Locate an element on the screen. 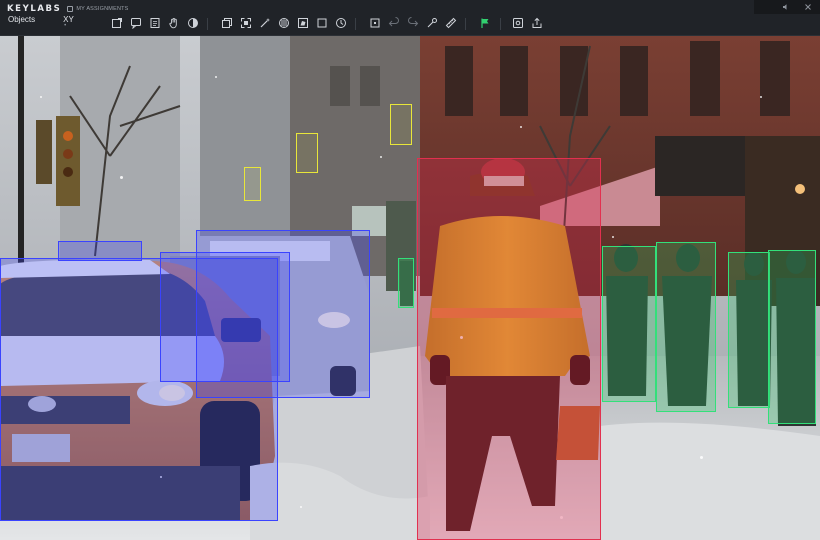 The width and height of the screenshot is (820, 540). speaker-icon is located at coordinates (786, 7).